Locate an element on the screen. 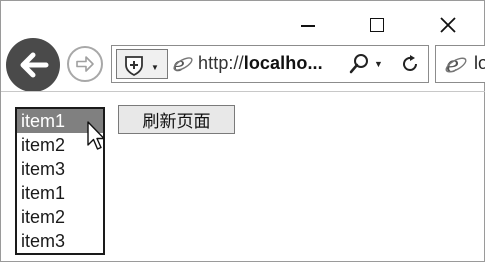  mouse-pointer-icon is located at coordinates (97, 139).